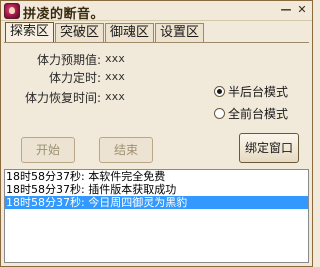 This screenshot has width=320, height=267. What do you see at coordinates (12, 11) in the screenshot?
I see `app-avatar-icon` at bounding box center [12, 11].